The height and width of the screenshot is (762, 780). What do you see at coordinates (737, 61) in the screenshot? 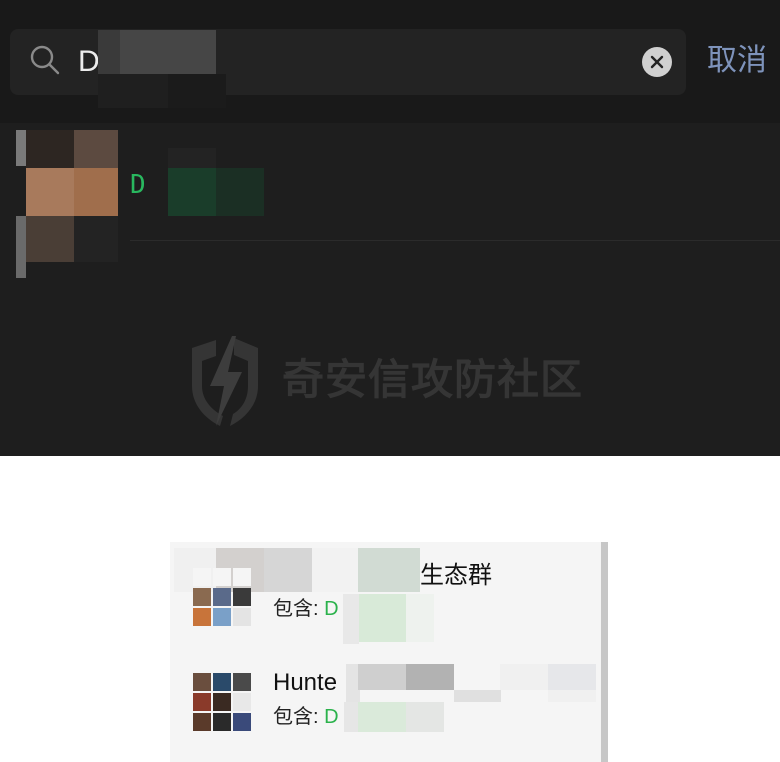
I see `cancel-button: 取消` at bounding box center [737, 61].